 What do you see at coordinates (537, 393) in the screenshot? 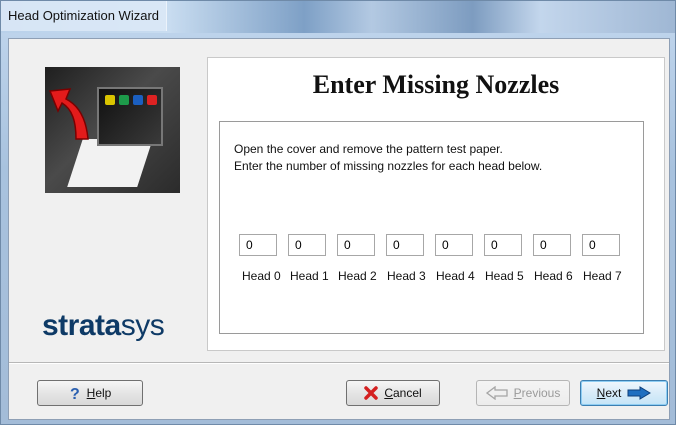
I see `previous-button-label: Previous` at bounding box center [537, 393].